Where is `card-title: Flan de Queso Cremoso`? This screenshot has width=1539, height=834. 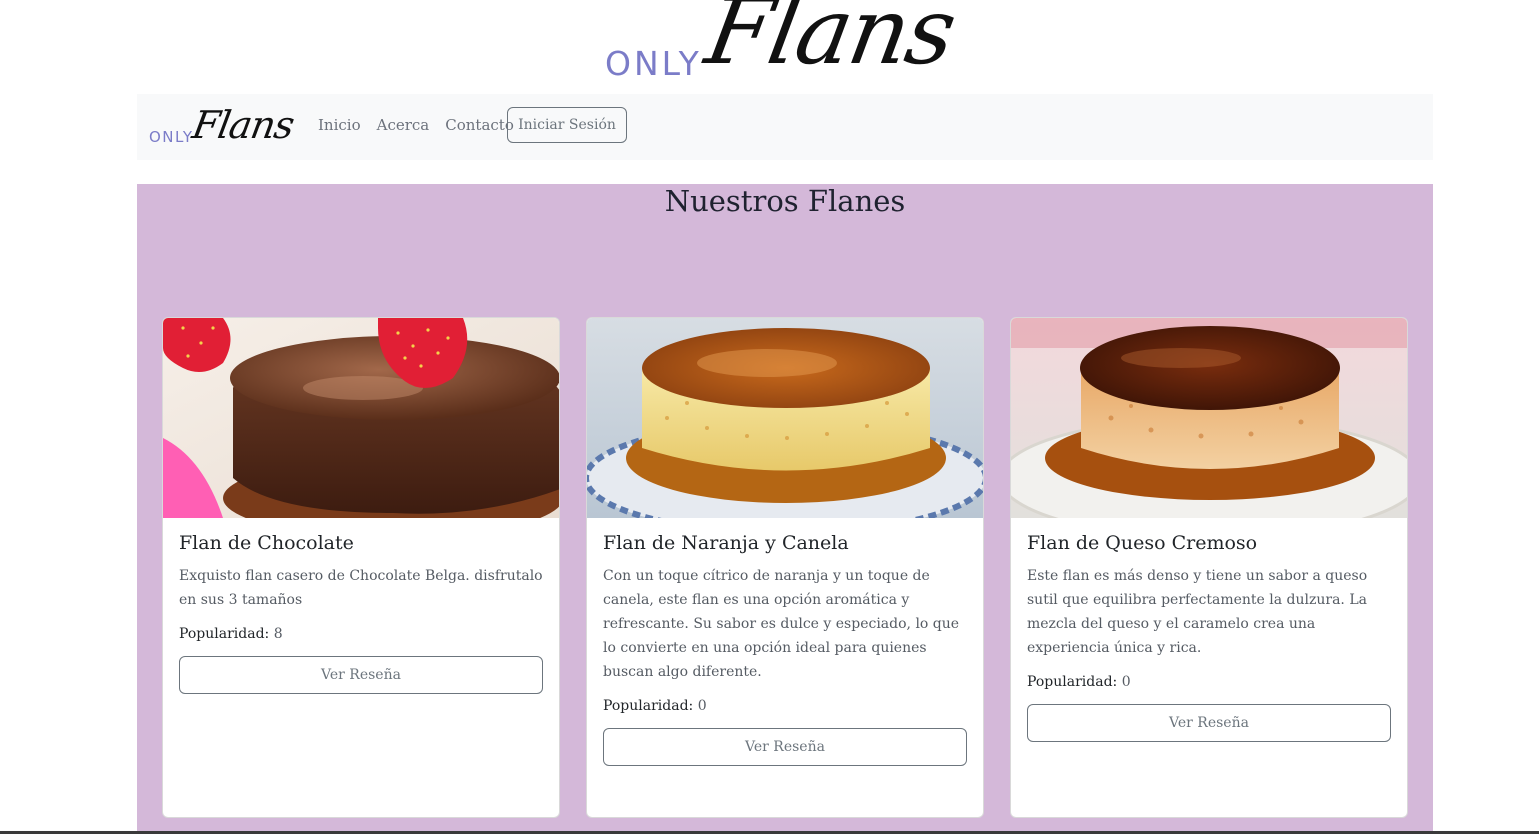 card-title: Flan de Queso Cremoso is located at coordinates (1142, 543).